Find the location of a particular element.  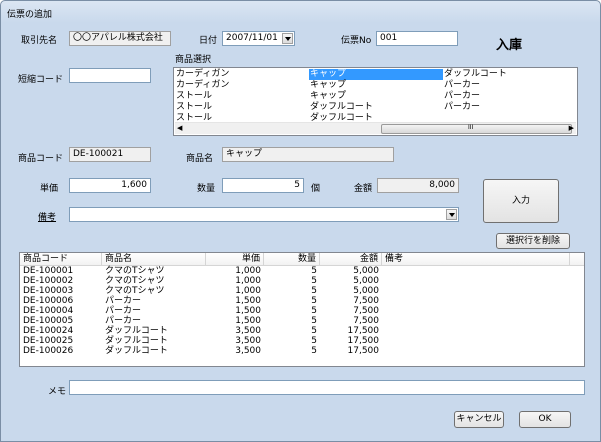

amount-field: 8,000 is located at coordinates (418, 185).